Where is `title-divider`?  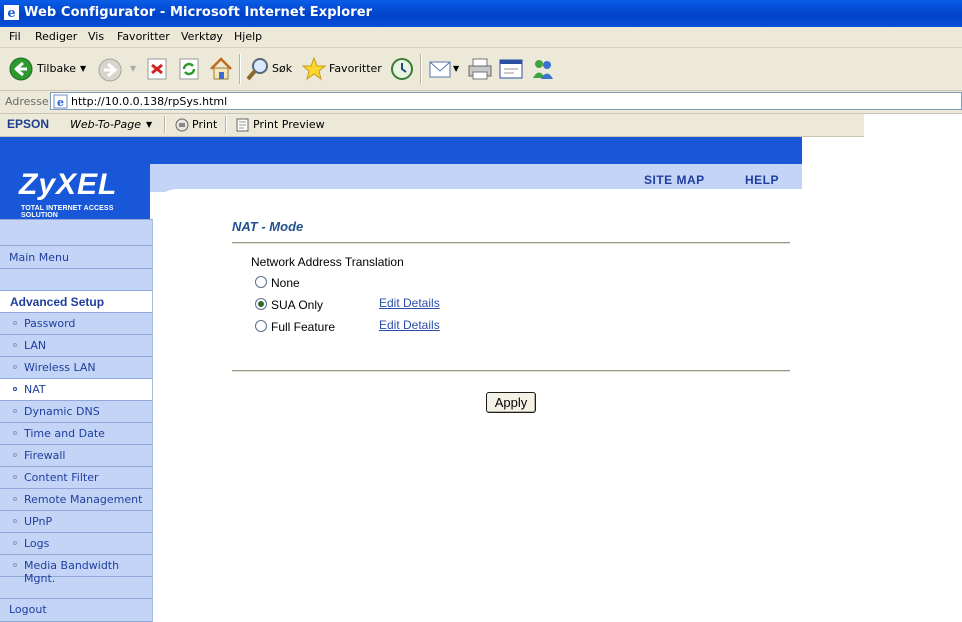
title-divider is located at coordinates (511, 243).